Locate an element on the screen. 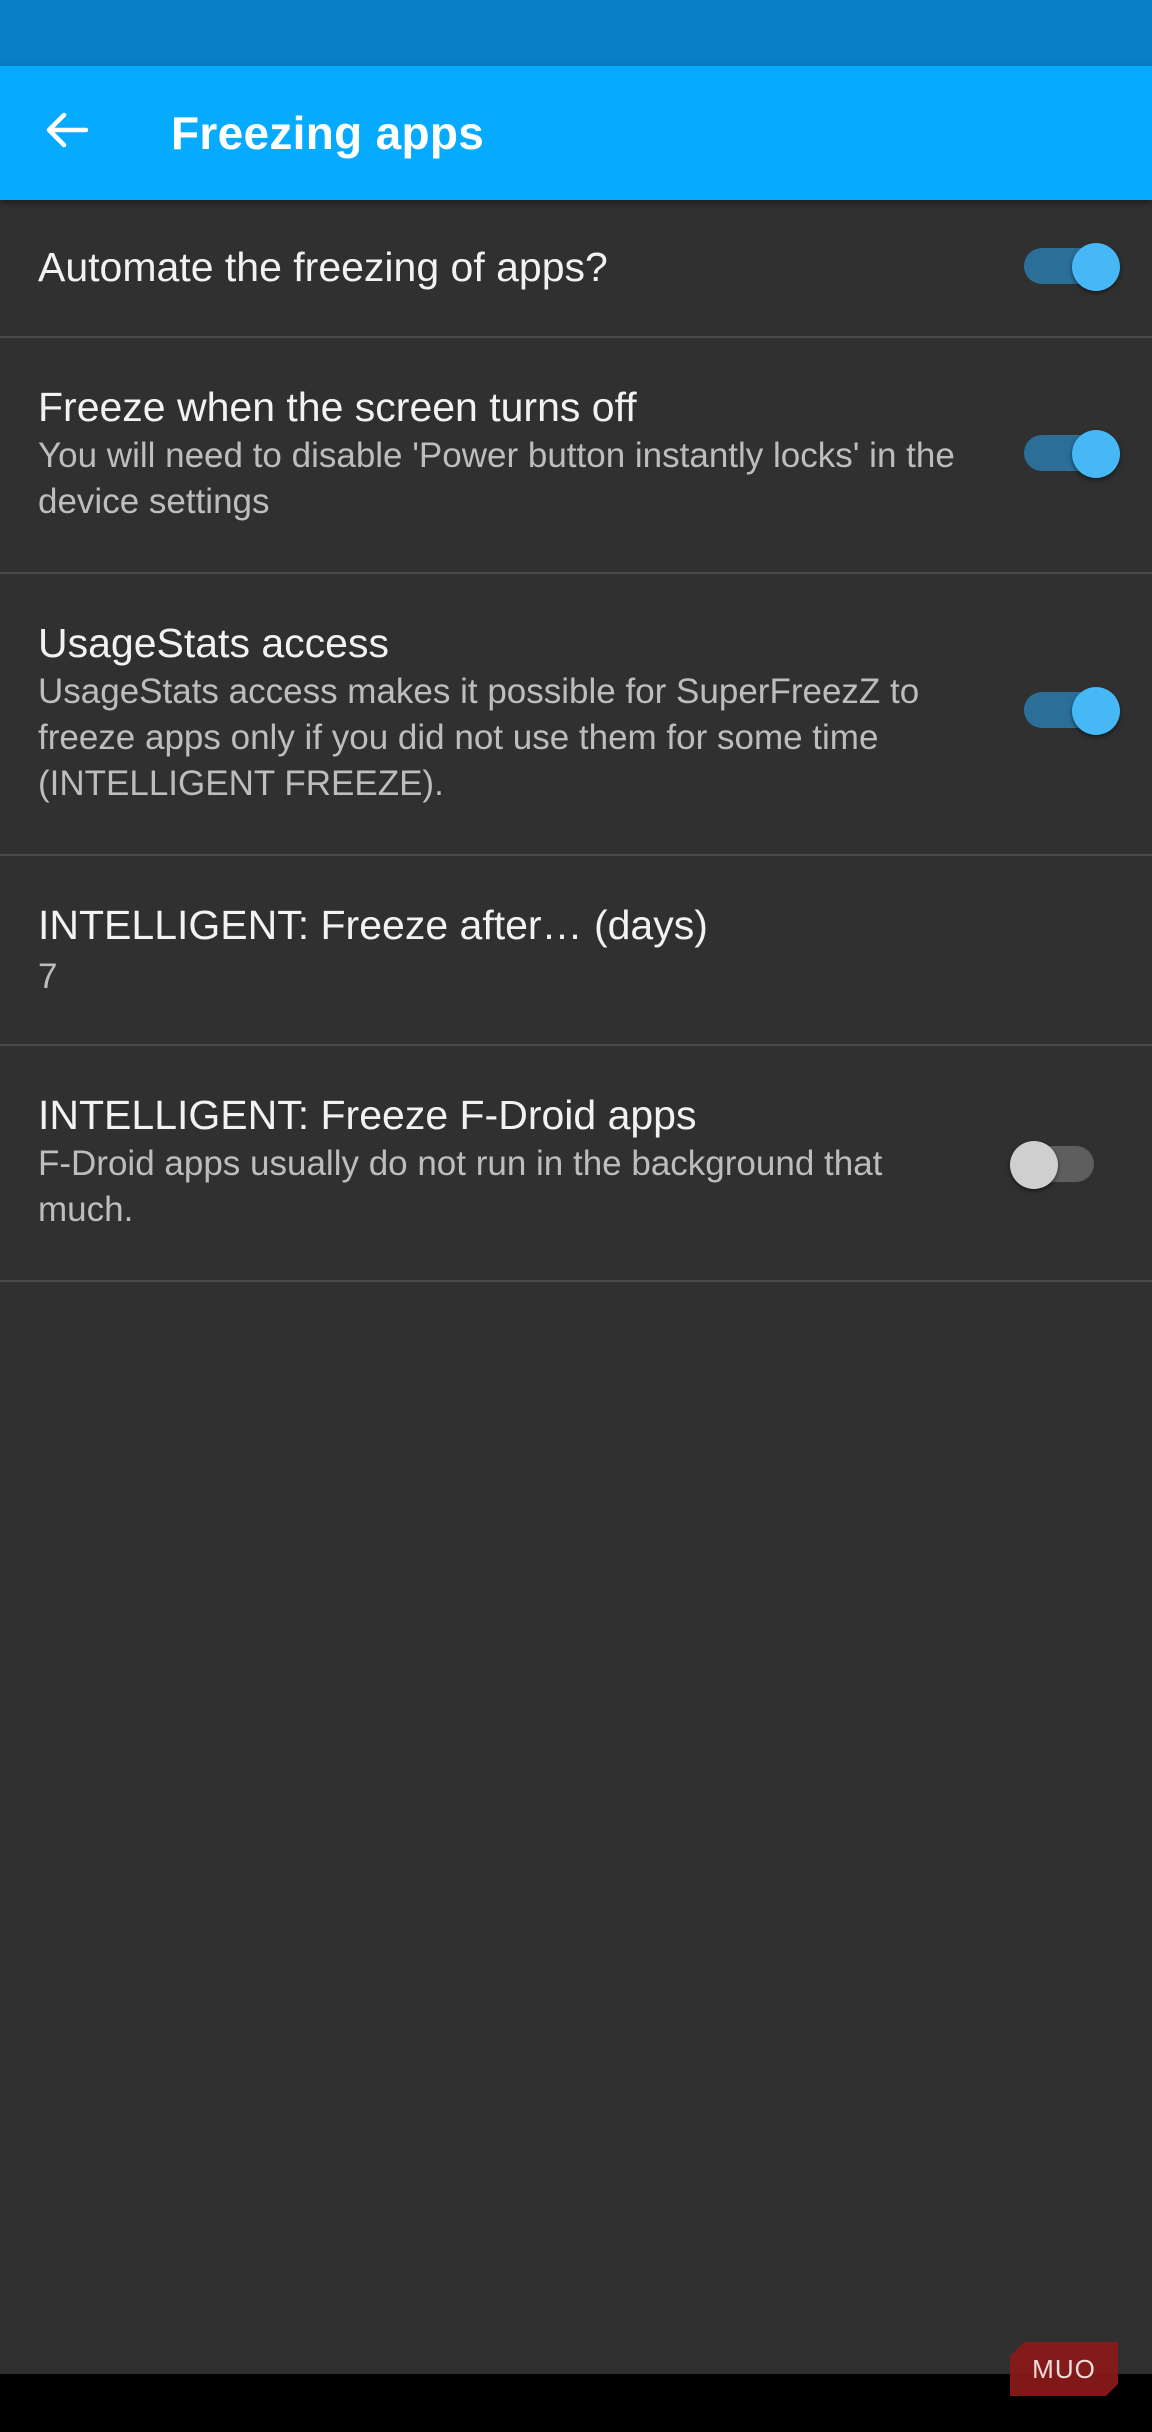 This screenshot has height=2432, width=1152. page-title: Freezing apps is located at coordinates (328, 133).